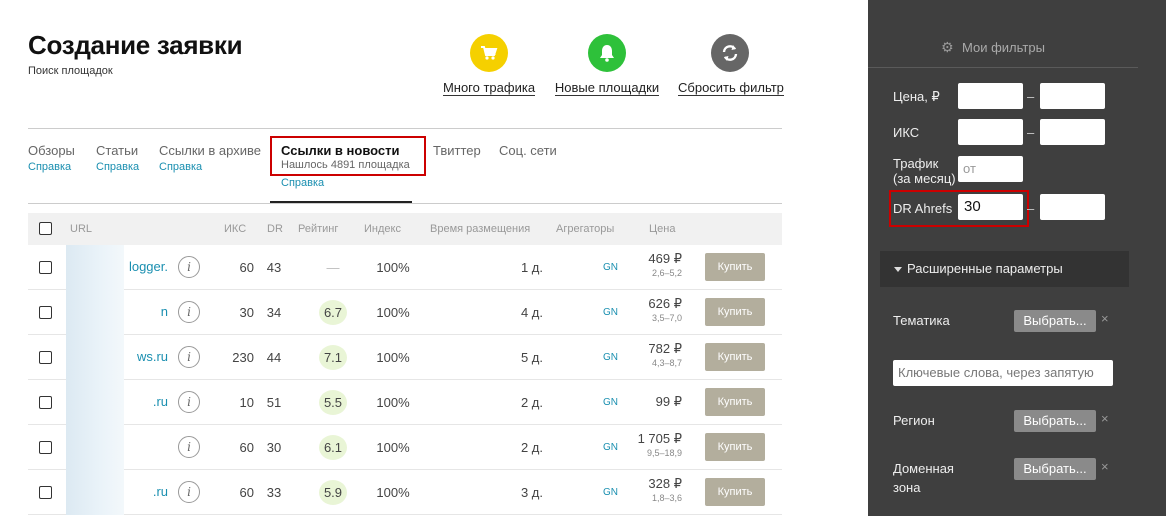 The height and width of the screenshot is (516, 1166). I want to click on tab-archive-links: Ссылки в архиве Справка, so click(210, 158).